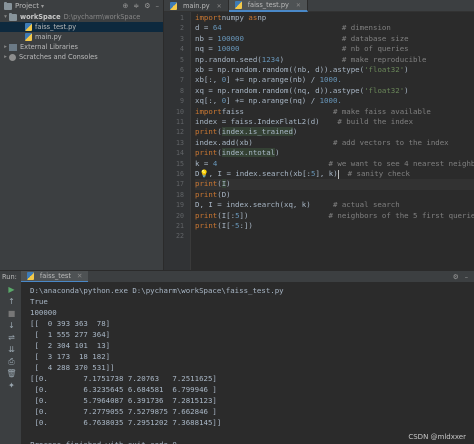 The height and width of the screenshot is (444, 474). What do you see at coordinates (180, 132) in the screenshot?
I see `line-number: 12` at bounding box center [180, 132].